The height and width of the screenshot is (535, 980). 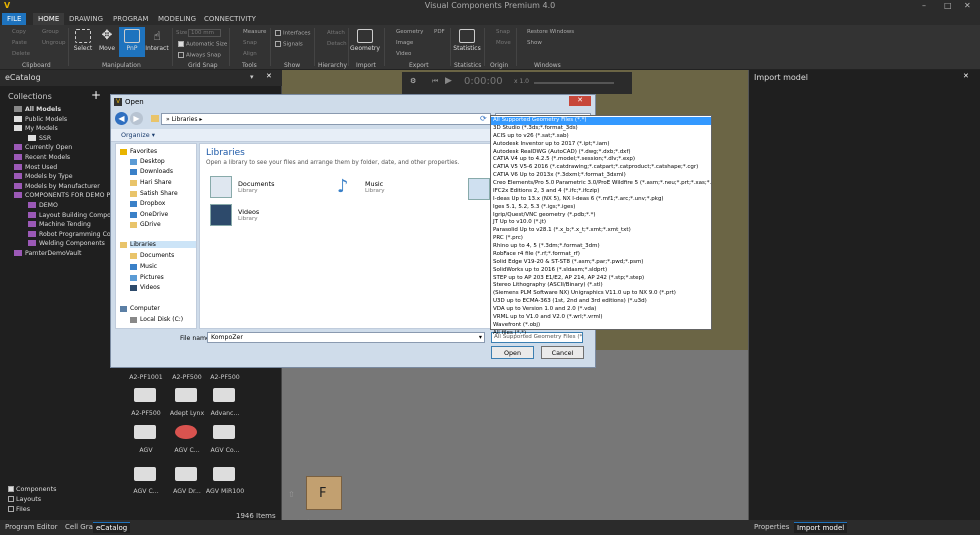 I want to click on show-windows-button: Show, so click(x=534, y=43).